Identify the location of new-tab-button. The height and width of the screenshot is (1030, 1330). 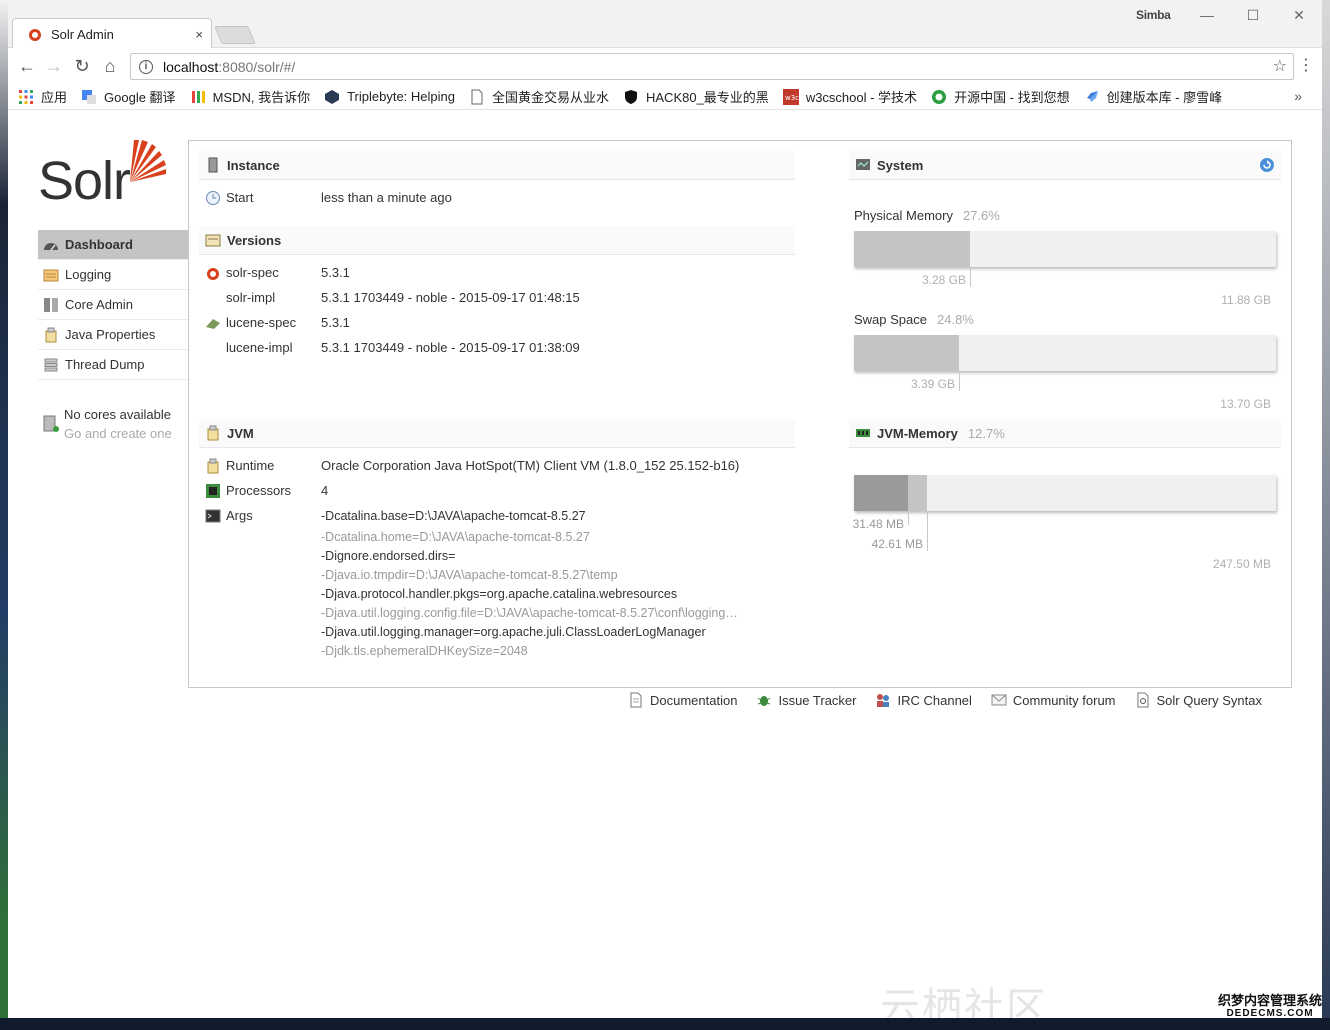
(235, 35).